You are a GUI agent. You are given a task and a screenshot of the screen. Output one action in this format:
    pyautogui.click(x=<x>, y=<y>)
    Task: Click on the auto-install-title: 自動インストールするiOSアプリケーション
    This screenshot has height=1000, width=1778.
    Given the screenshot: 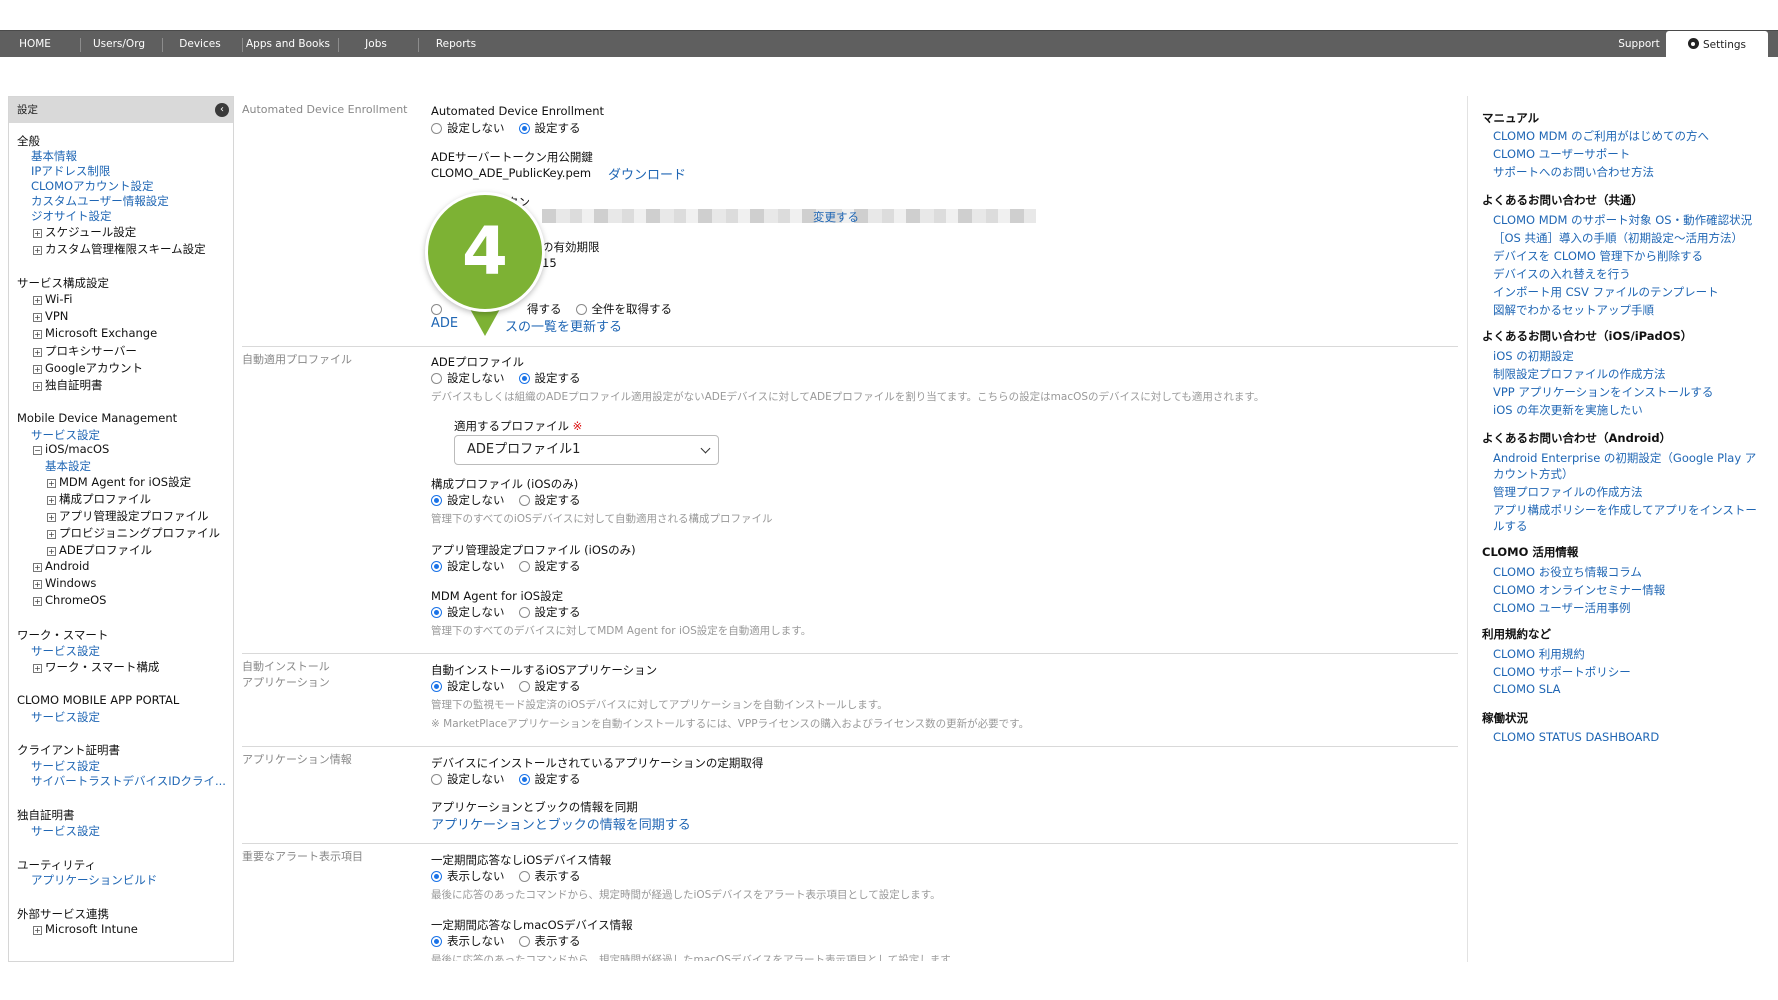 What is the action you would take?
    pyautogui.click(x=544, y=670)
    